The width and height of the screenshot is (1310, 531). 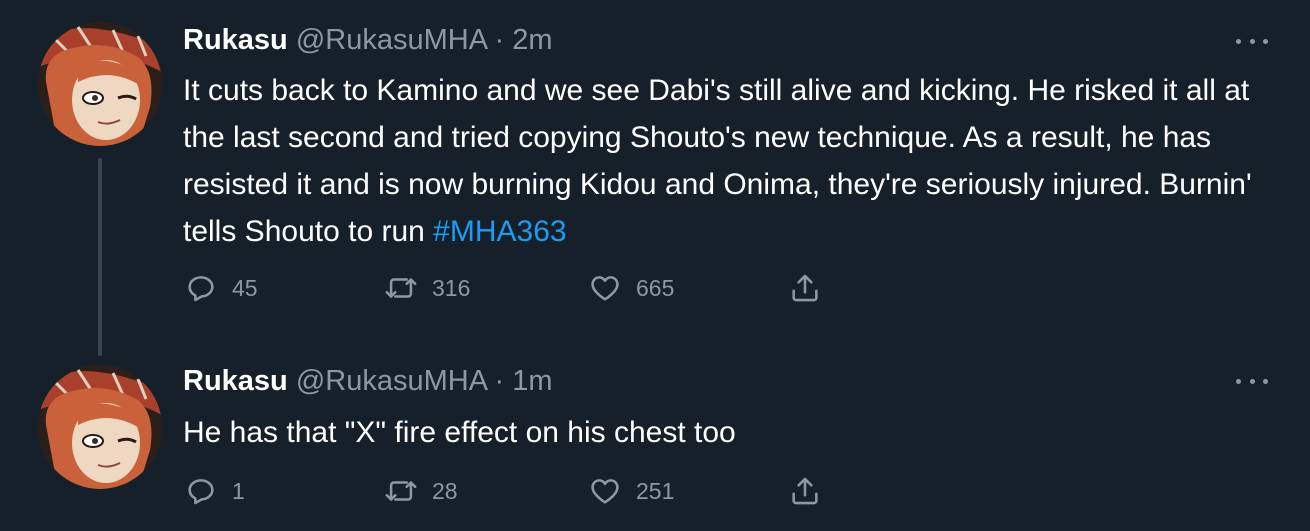 What do you see at coordinates (655, 287) in the screenshot?
I see `like-count: 665` at bounding box center [655, 287].